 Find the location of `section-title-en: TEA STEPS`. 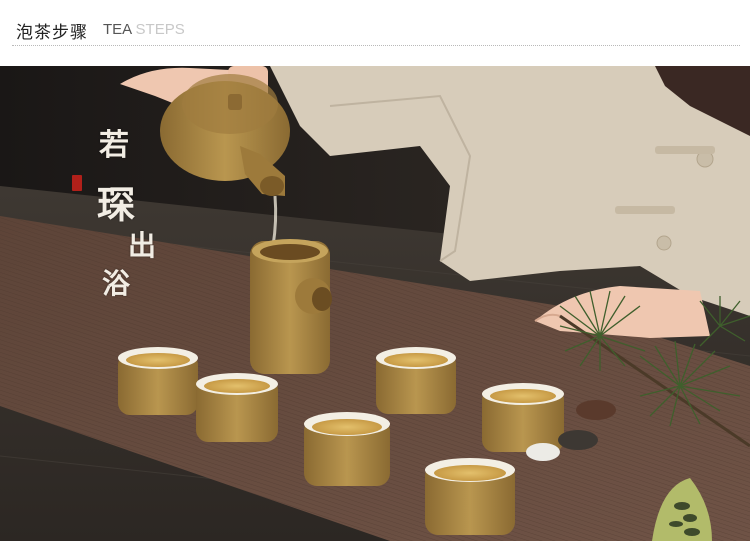

section-title-en: TEA STEPS is located at coordinates (144, 29).